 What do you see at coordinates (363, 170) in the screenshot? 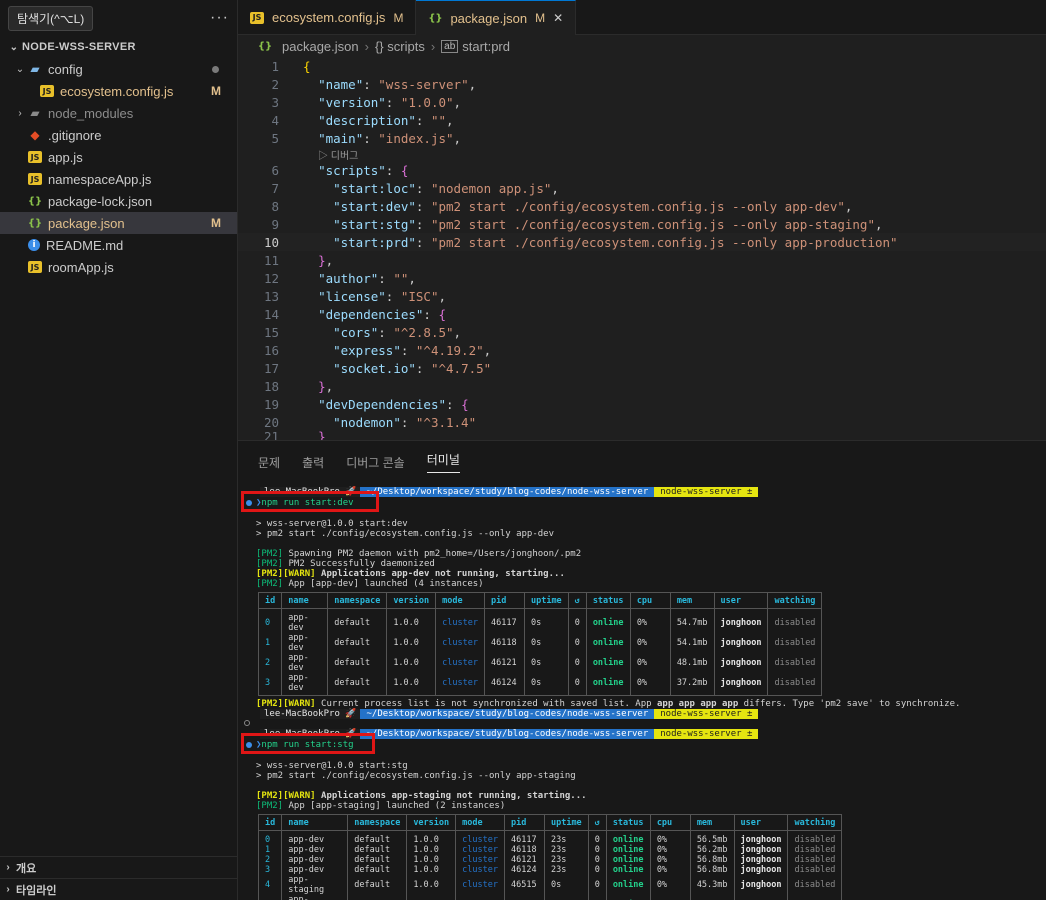
I see `code-text: "scripts": {` at bounding box center [363, 170].